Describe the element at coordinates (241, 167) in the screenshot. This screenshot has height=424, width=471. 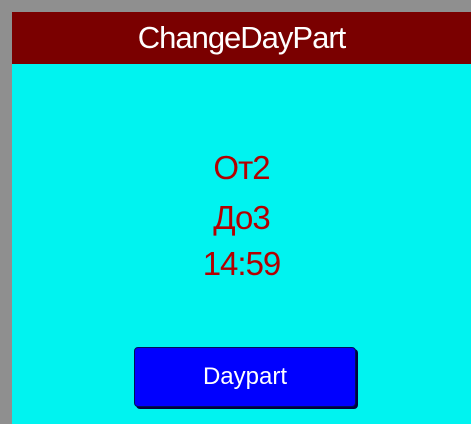
I see `from-label: От2` at that location.